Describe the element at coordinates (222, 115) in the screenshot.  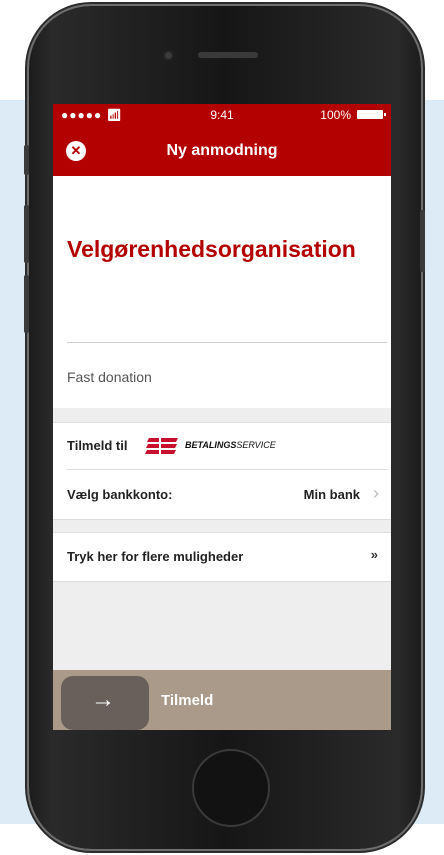
I see `status-bar: ●●●●● 📶︎ 9:41 100%` at that location.